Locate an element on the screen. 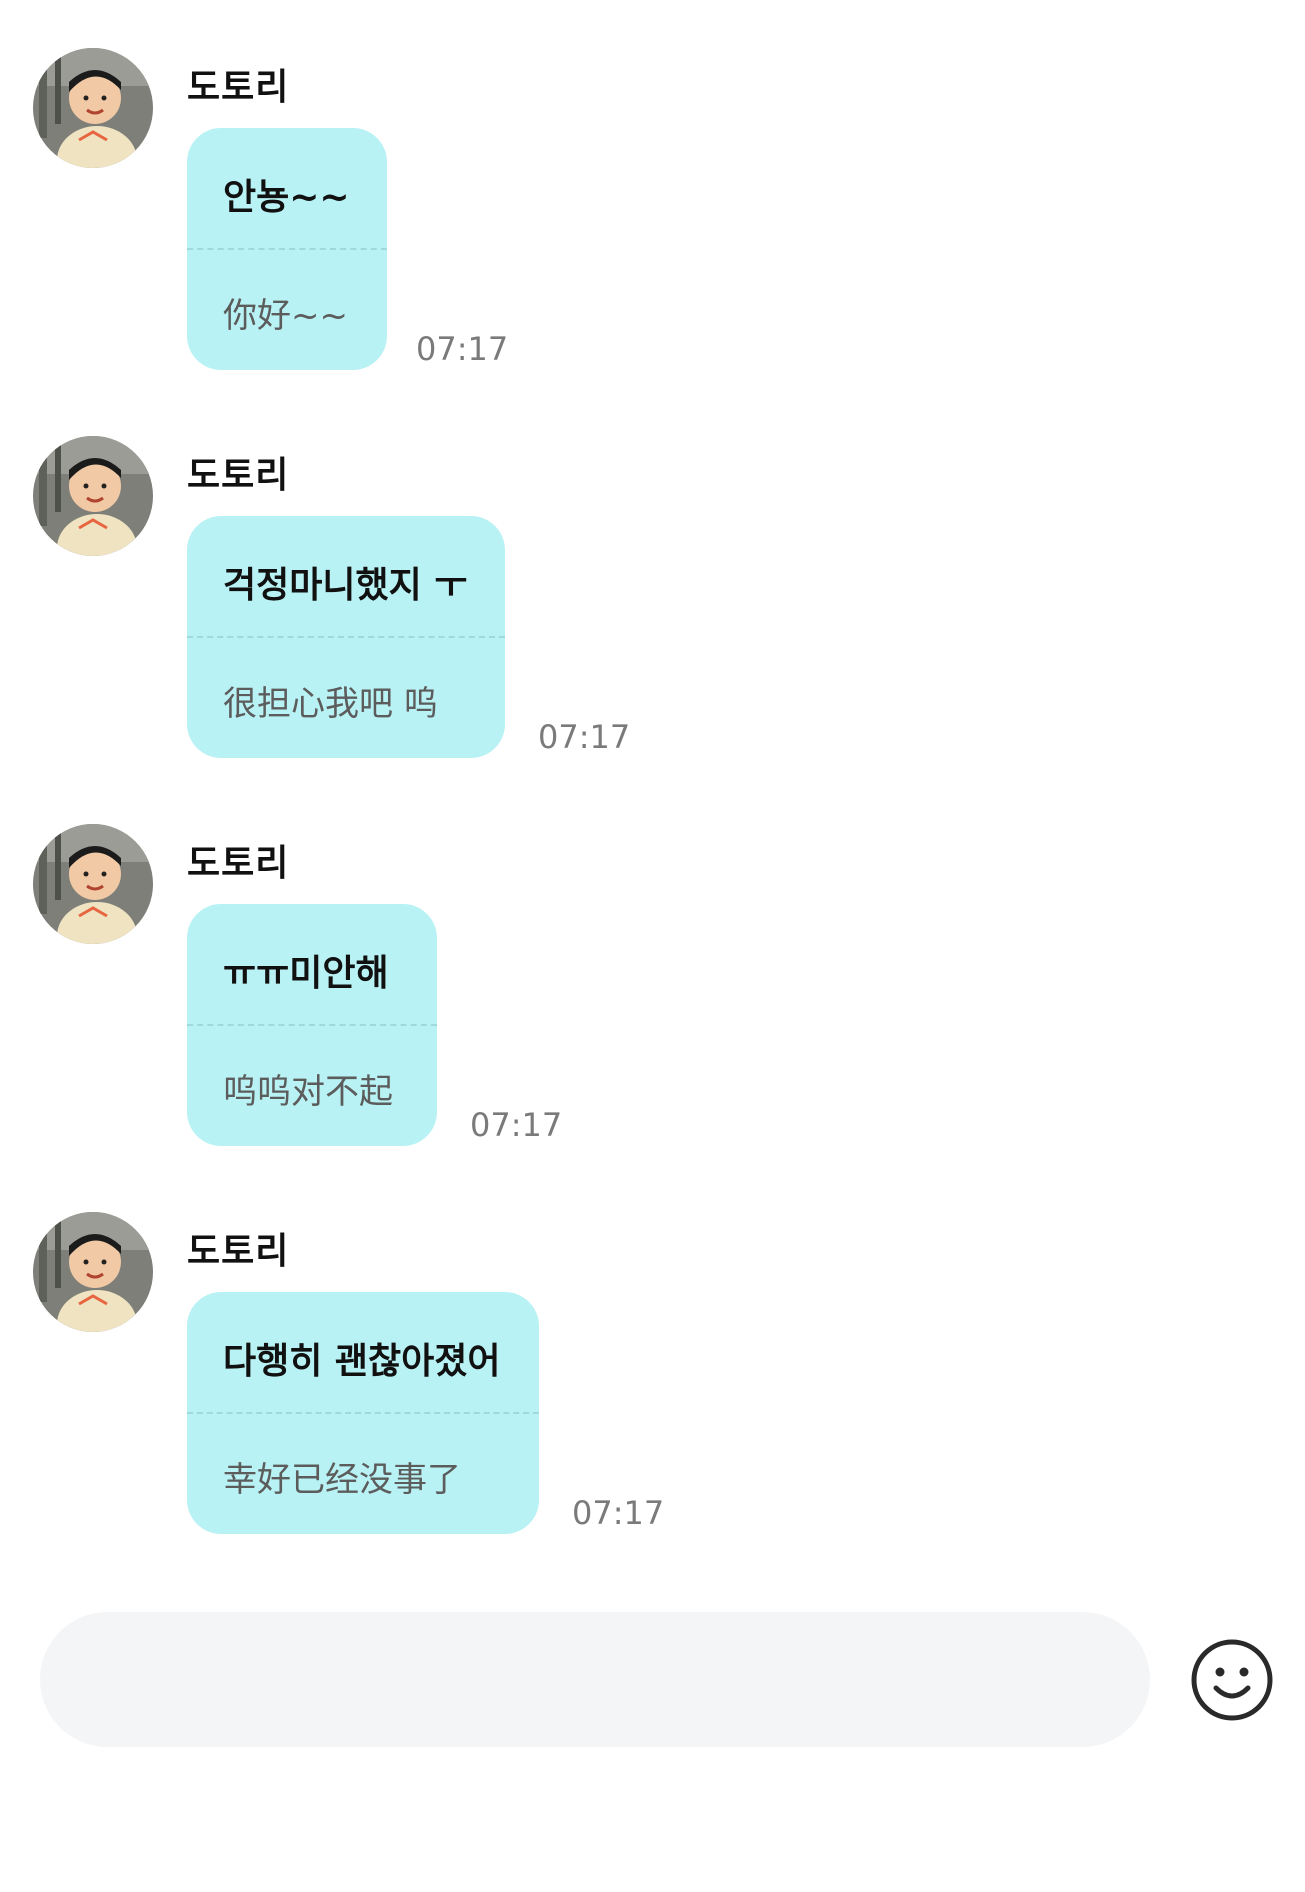  message-bubble: ㅠㅠ미안해 呜呜对不起 is located at coordinates (312, 1025).